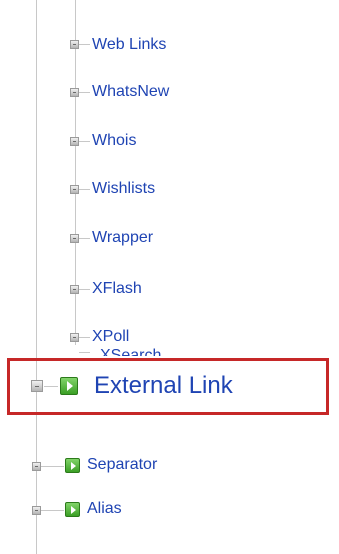 The image size is (339, 554). What do you see at coordinates (123, 189) in the screenshot?
I see `tree-item-label: Wishlists` at bounding box center [123, 189].